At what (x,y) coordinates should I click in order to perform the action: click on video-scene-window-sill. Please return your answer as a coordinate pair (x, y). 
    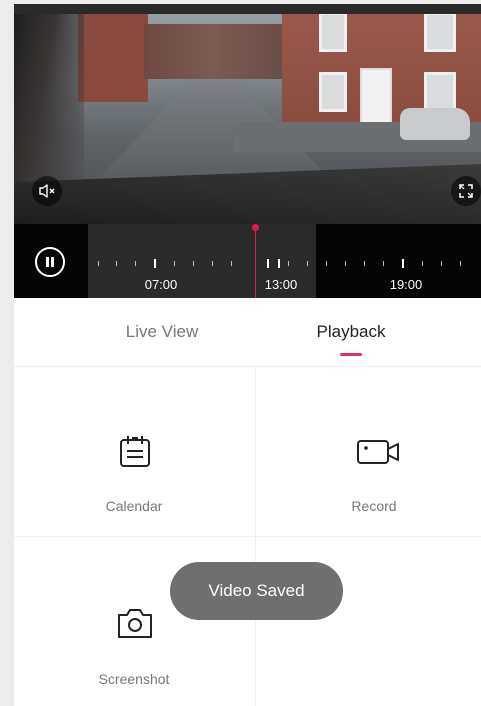
    Looking at the image, I should click on (247, 194).